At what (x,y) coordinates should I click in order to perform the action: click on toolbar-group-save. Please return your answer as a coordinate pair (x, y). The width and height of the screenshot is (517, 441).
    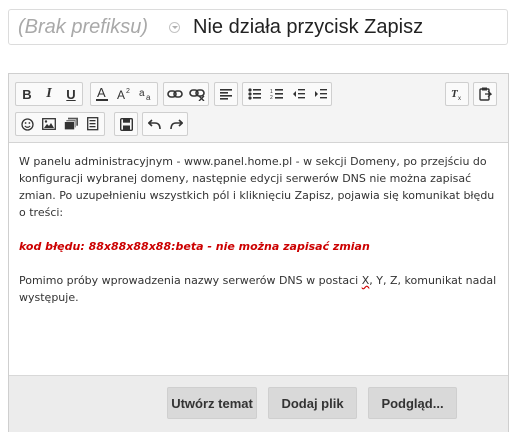
    Looking at the image, I should click on (126, 124).